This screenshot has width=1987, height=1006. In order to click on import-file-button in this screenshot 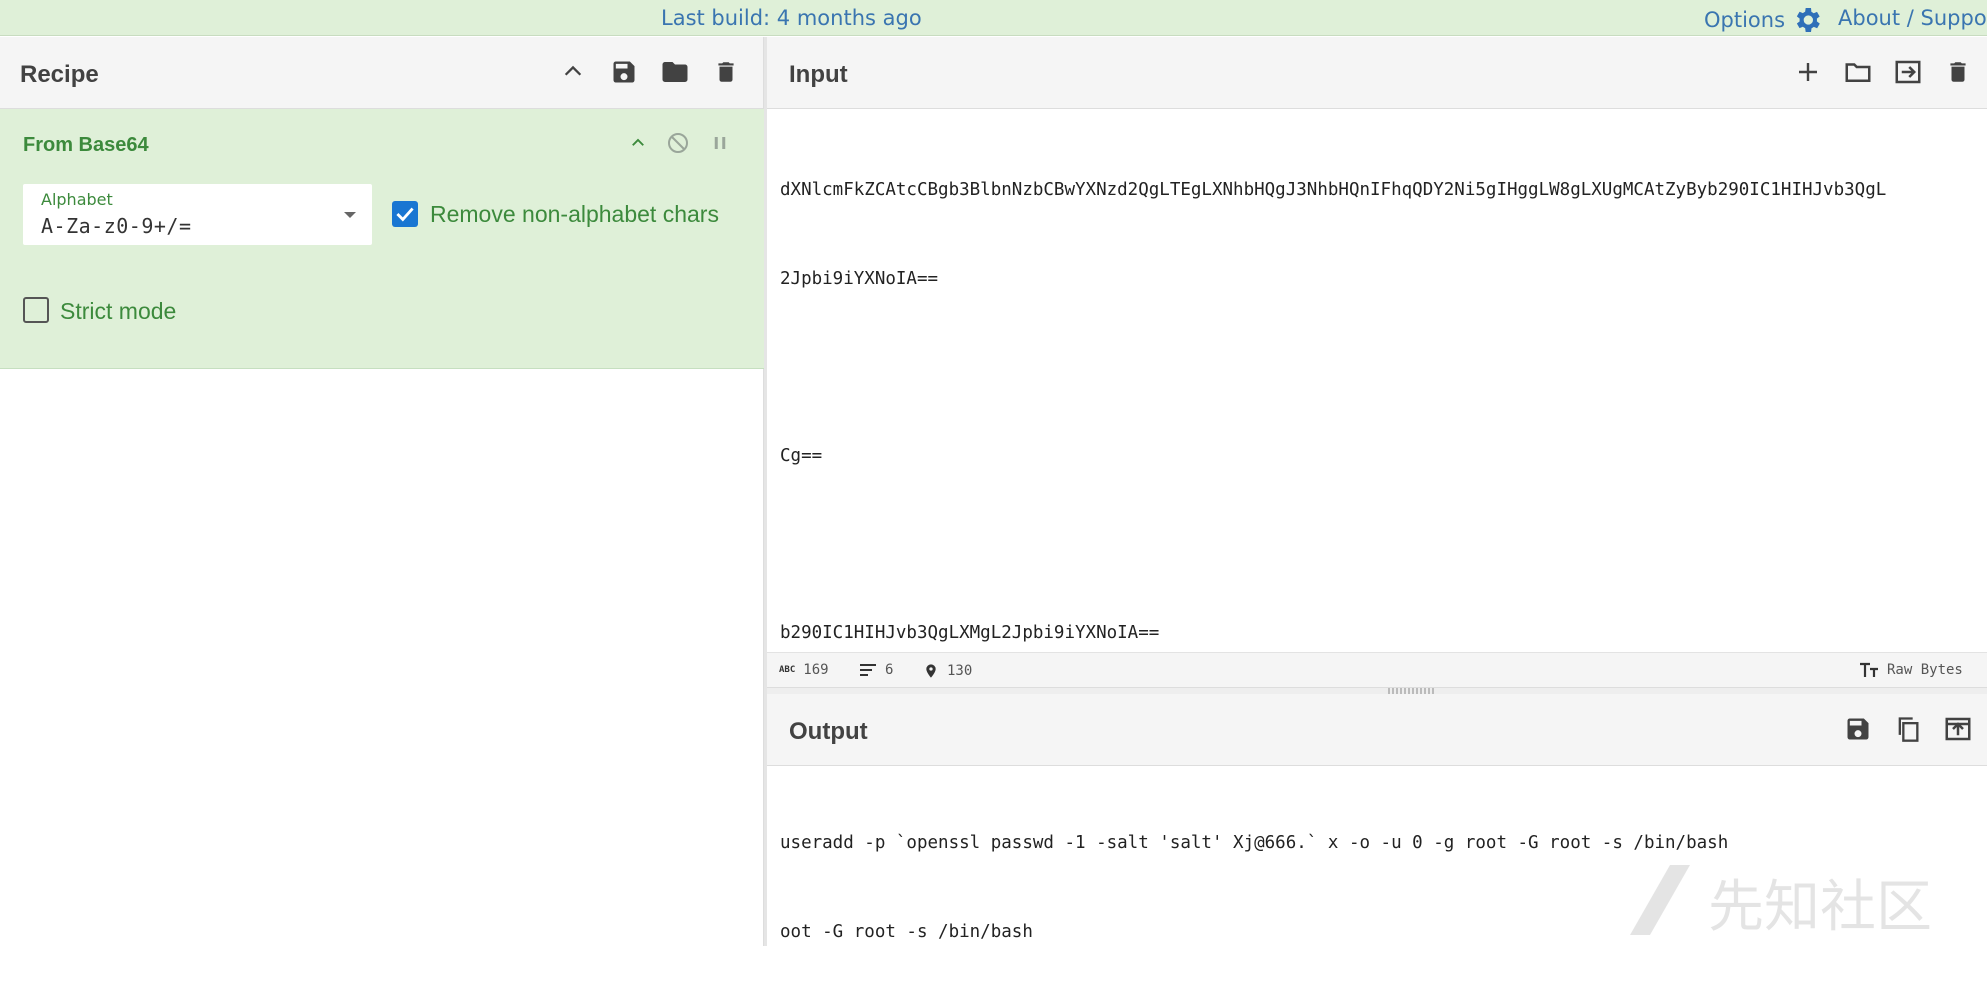, I will do `click(1908, 72)`.